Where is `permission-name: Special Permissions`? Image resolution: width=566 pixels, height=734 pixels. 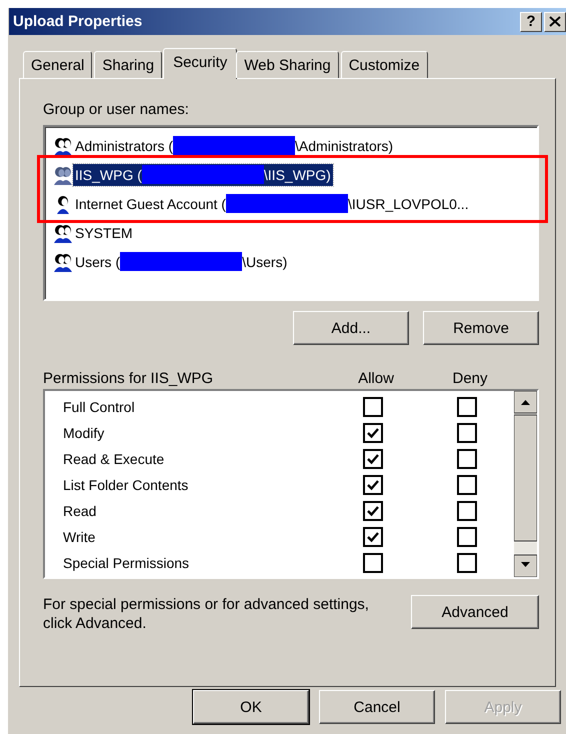
permission-name: Special Permissions is located at coordinates (126, 563).